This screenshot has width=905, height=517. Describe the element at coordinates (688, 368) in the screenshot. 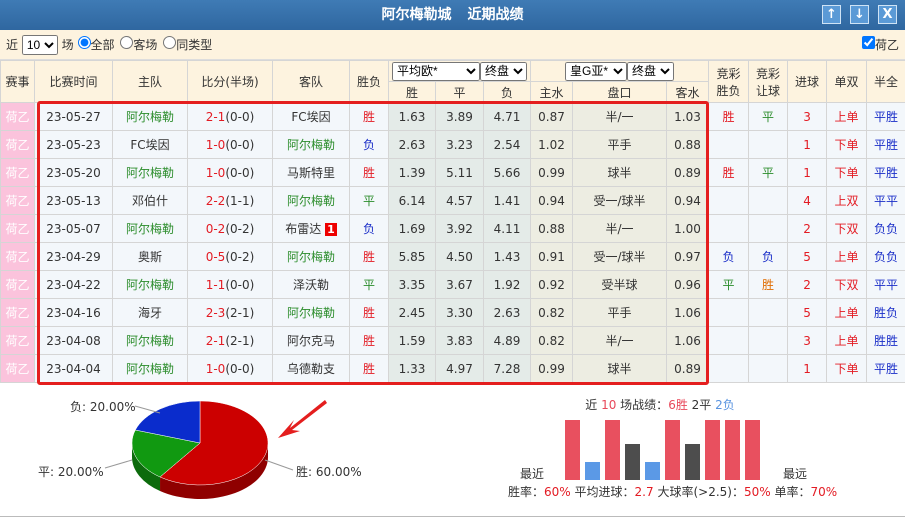

I see `away-water-cell: 0.89` at that location.